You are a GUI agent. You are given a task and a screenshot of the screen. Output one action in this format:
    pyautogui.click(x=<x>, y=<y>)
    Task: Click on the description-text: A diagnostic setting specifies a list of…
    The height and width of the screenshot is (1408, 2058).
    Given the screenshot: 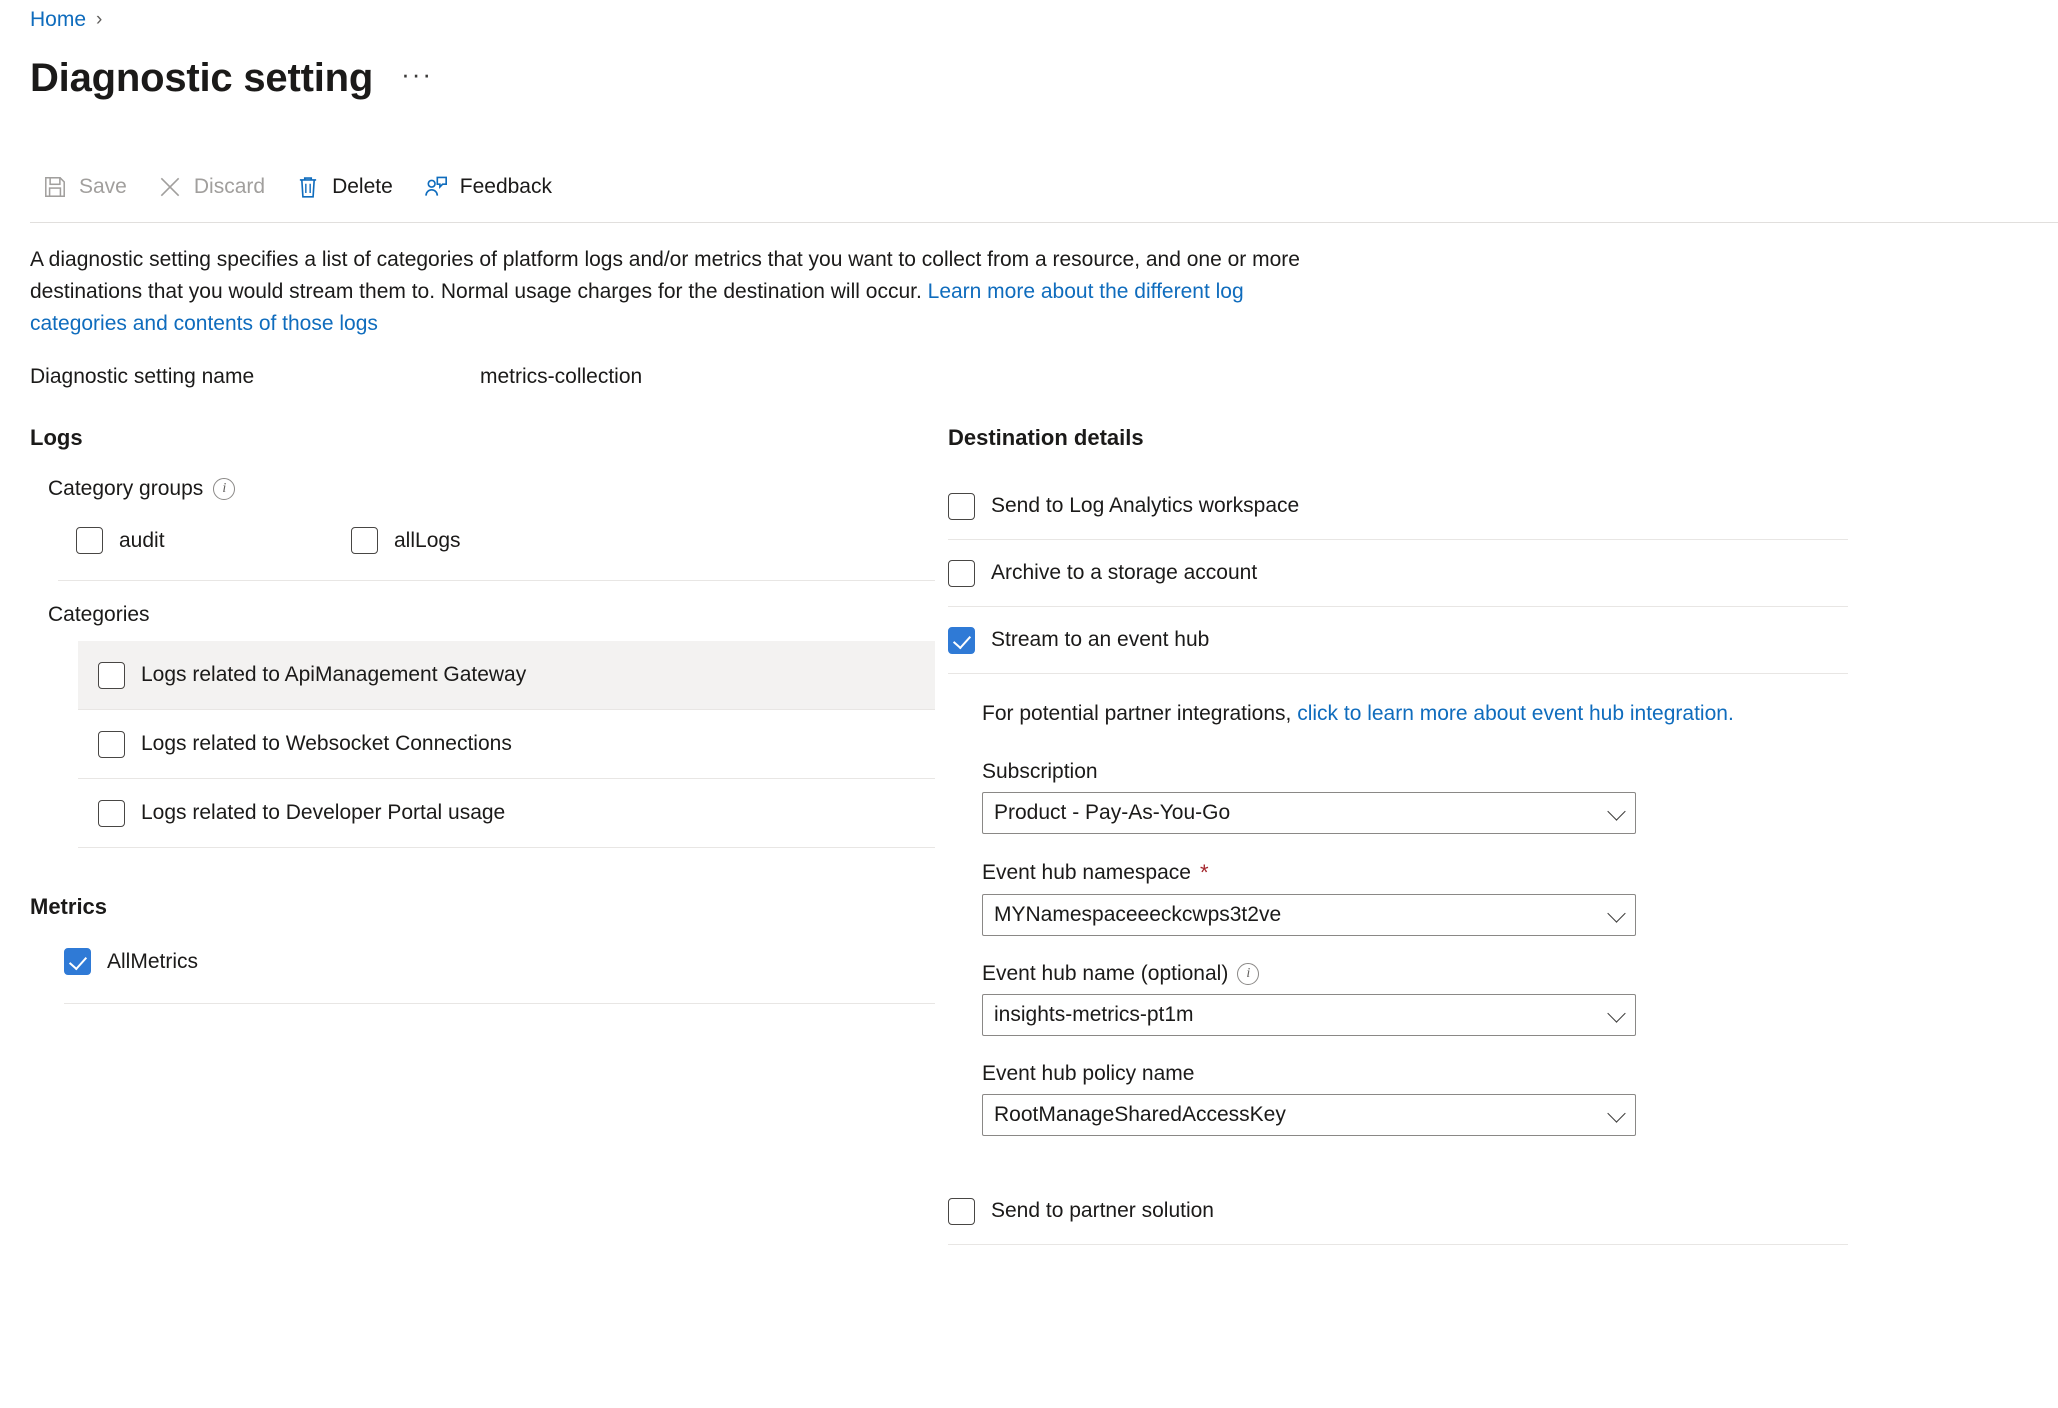 What is the action you would take?
    pyautogui.click(x=675, y=292)
    